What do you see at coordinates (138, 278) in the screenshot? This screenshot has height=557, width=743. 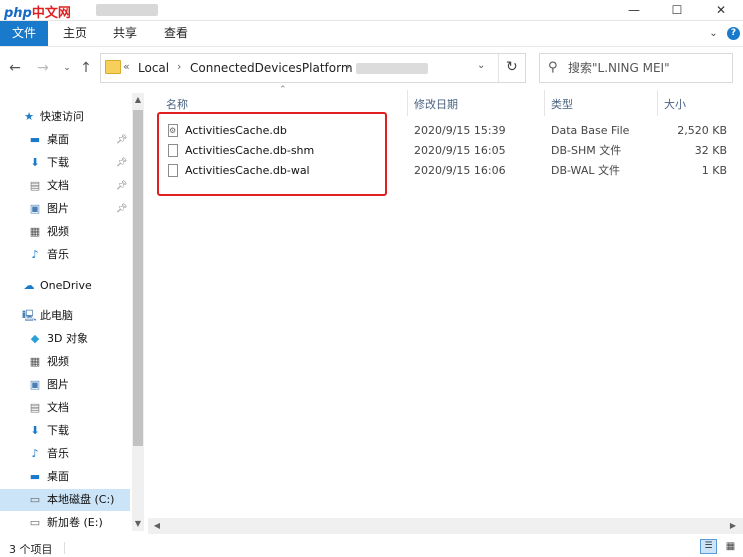 I see `sidebar-scrollbar-thumb` at bounding box center [138, 278].